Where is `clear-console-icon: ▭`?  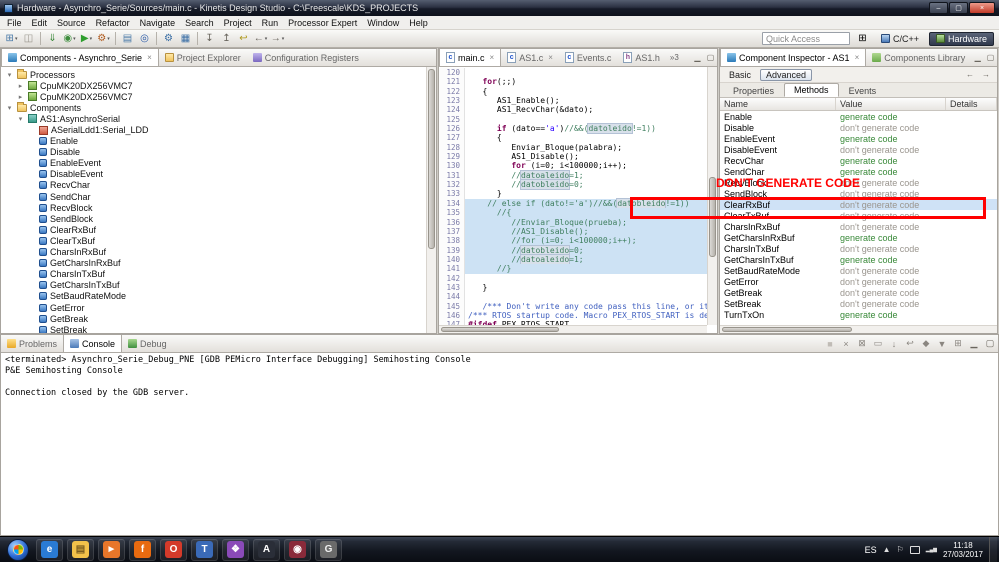 clear-console-icon: ▭ is located at coordinates (878, 343).